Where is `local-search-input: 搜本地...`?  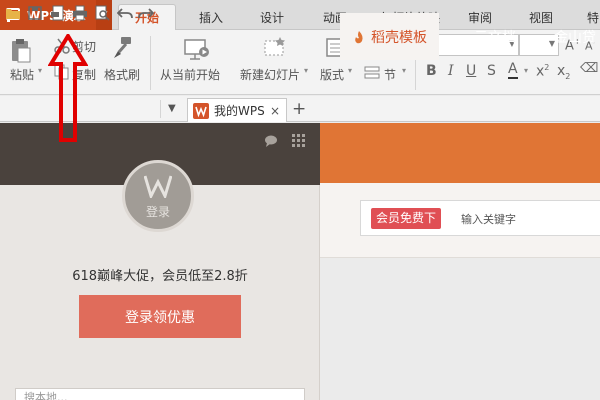
local-search-input: 搜本地... is located at coordinates (160, 394).